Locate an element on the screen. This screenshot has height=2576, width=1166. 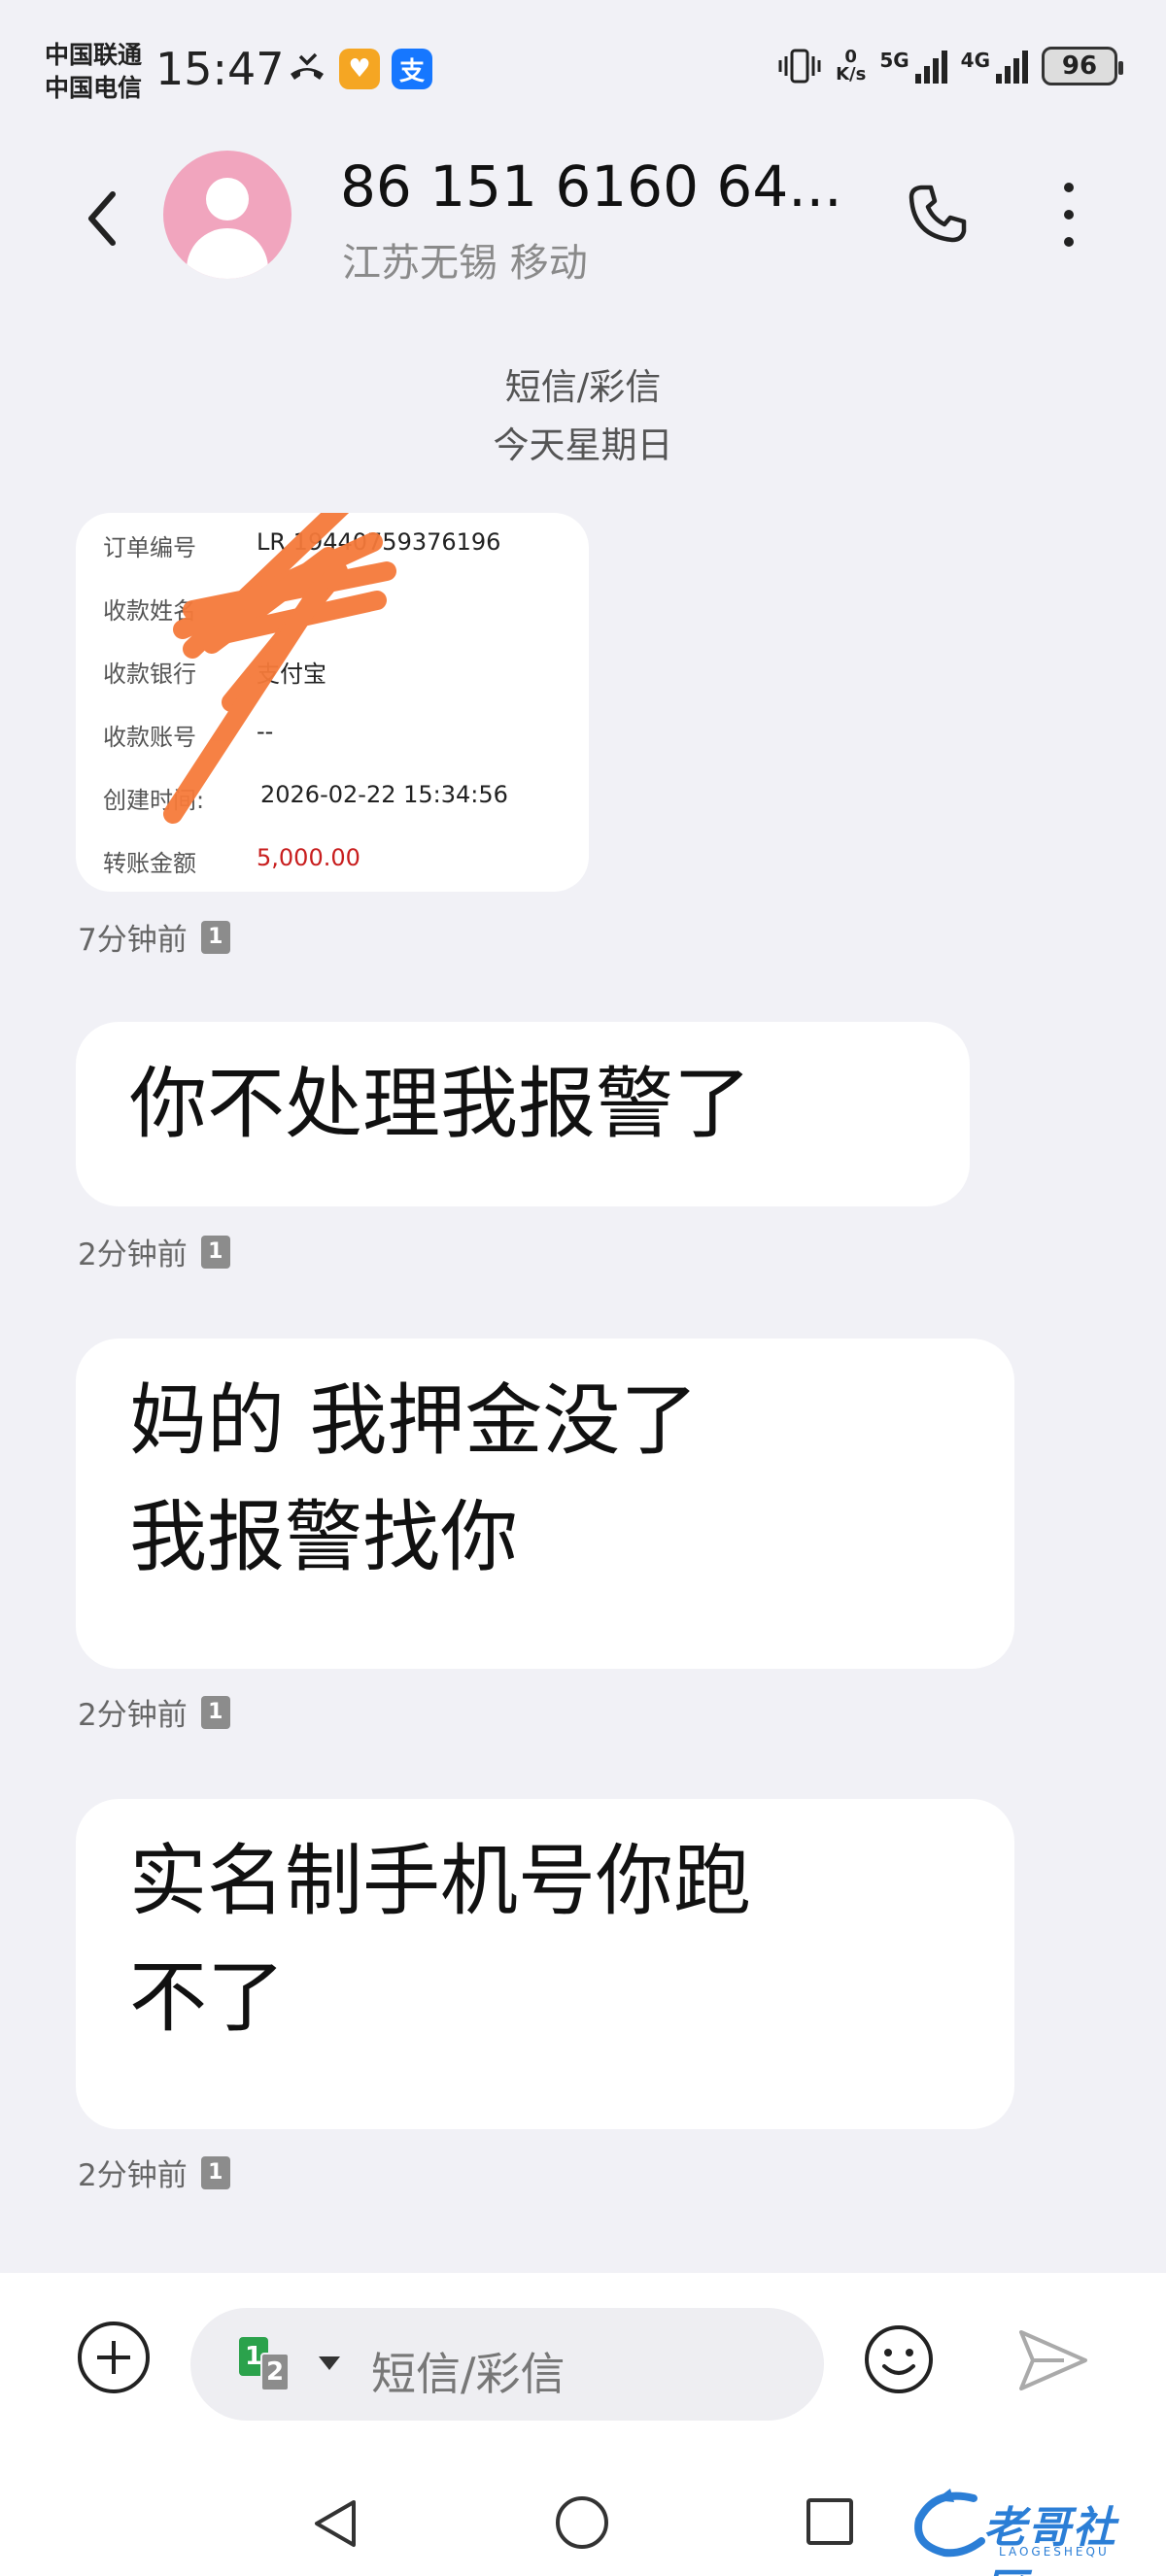
message-text: 你不处理我报警了 is located at coordinates (440, 1104).